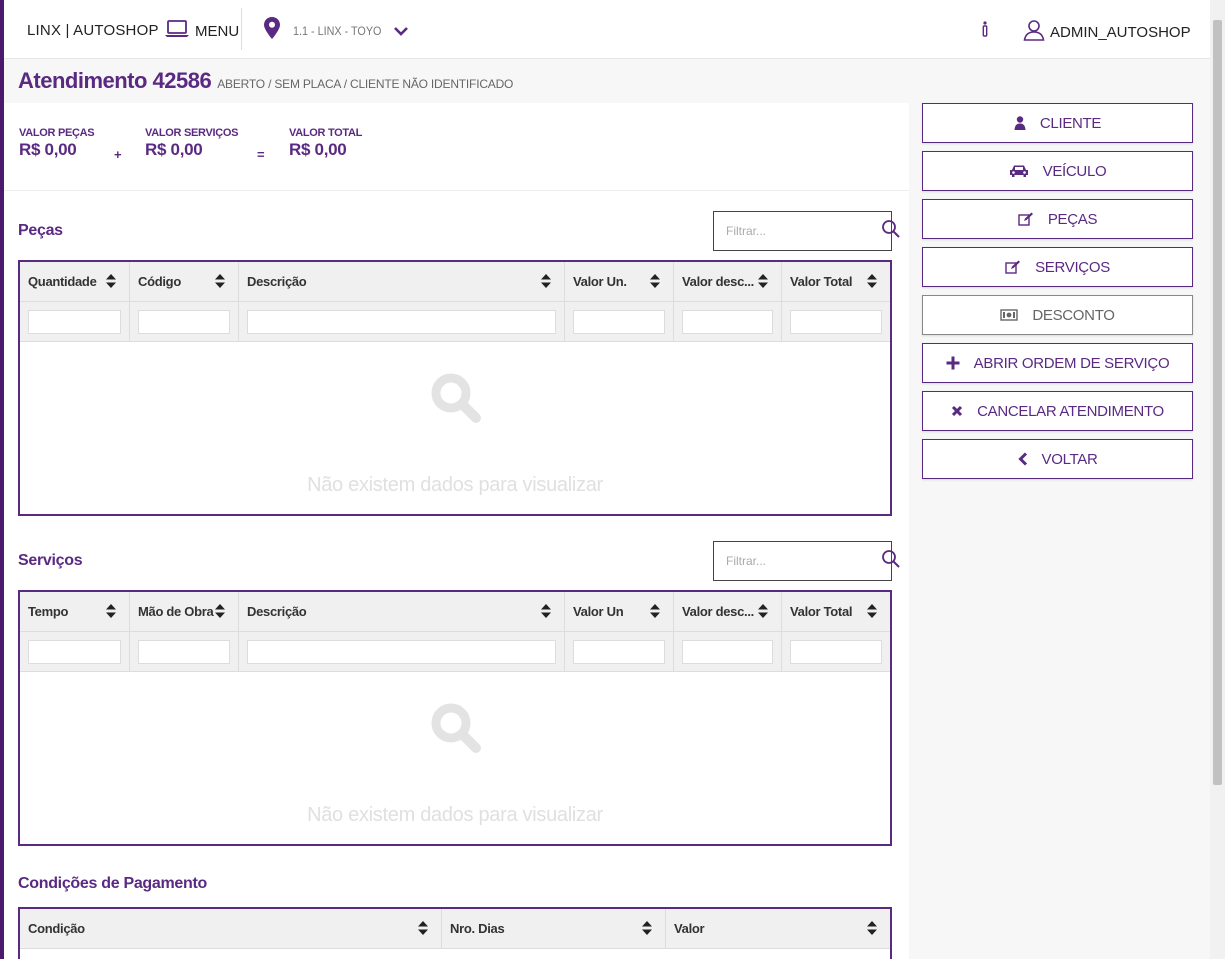 The image size is (1225, 959). I want to click on cancelar-button: CANCELAR ATENDIMENTO, so click(1057, 411).